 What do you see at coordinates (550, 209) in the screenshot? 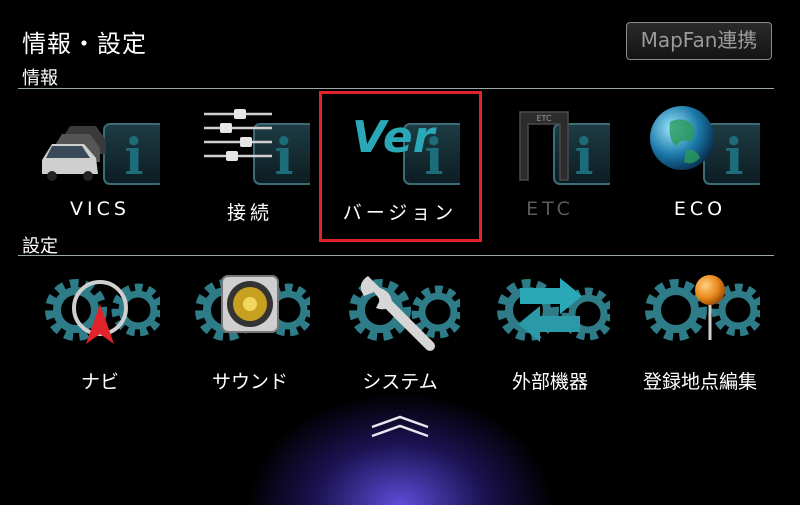
I see `etc-label: ETC` at bounding box center [550, 209].